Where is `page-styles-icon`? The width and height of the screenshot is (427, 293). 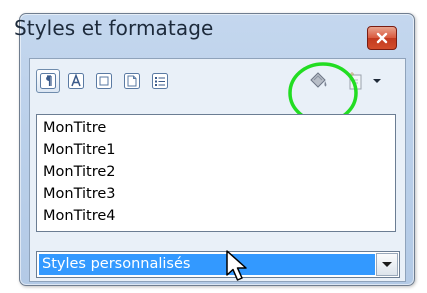 page-styles-icon is located at coordinates (132, 81).